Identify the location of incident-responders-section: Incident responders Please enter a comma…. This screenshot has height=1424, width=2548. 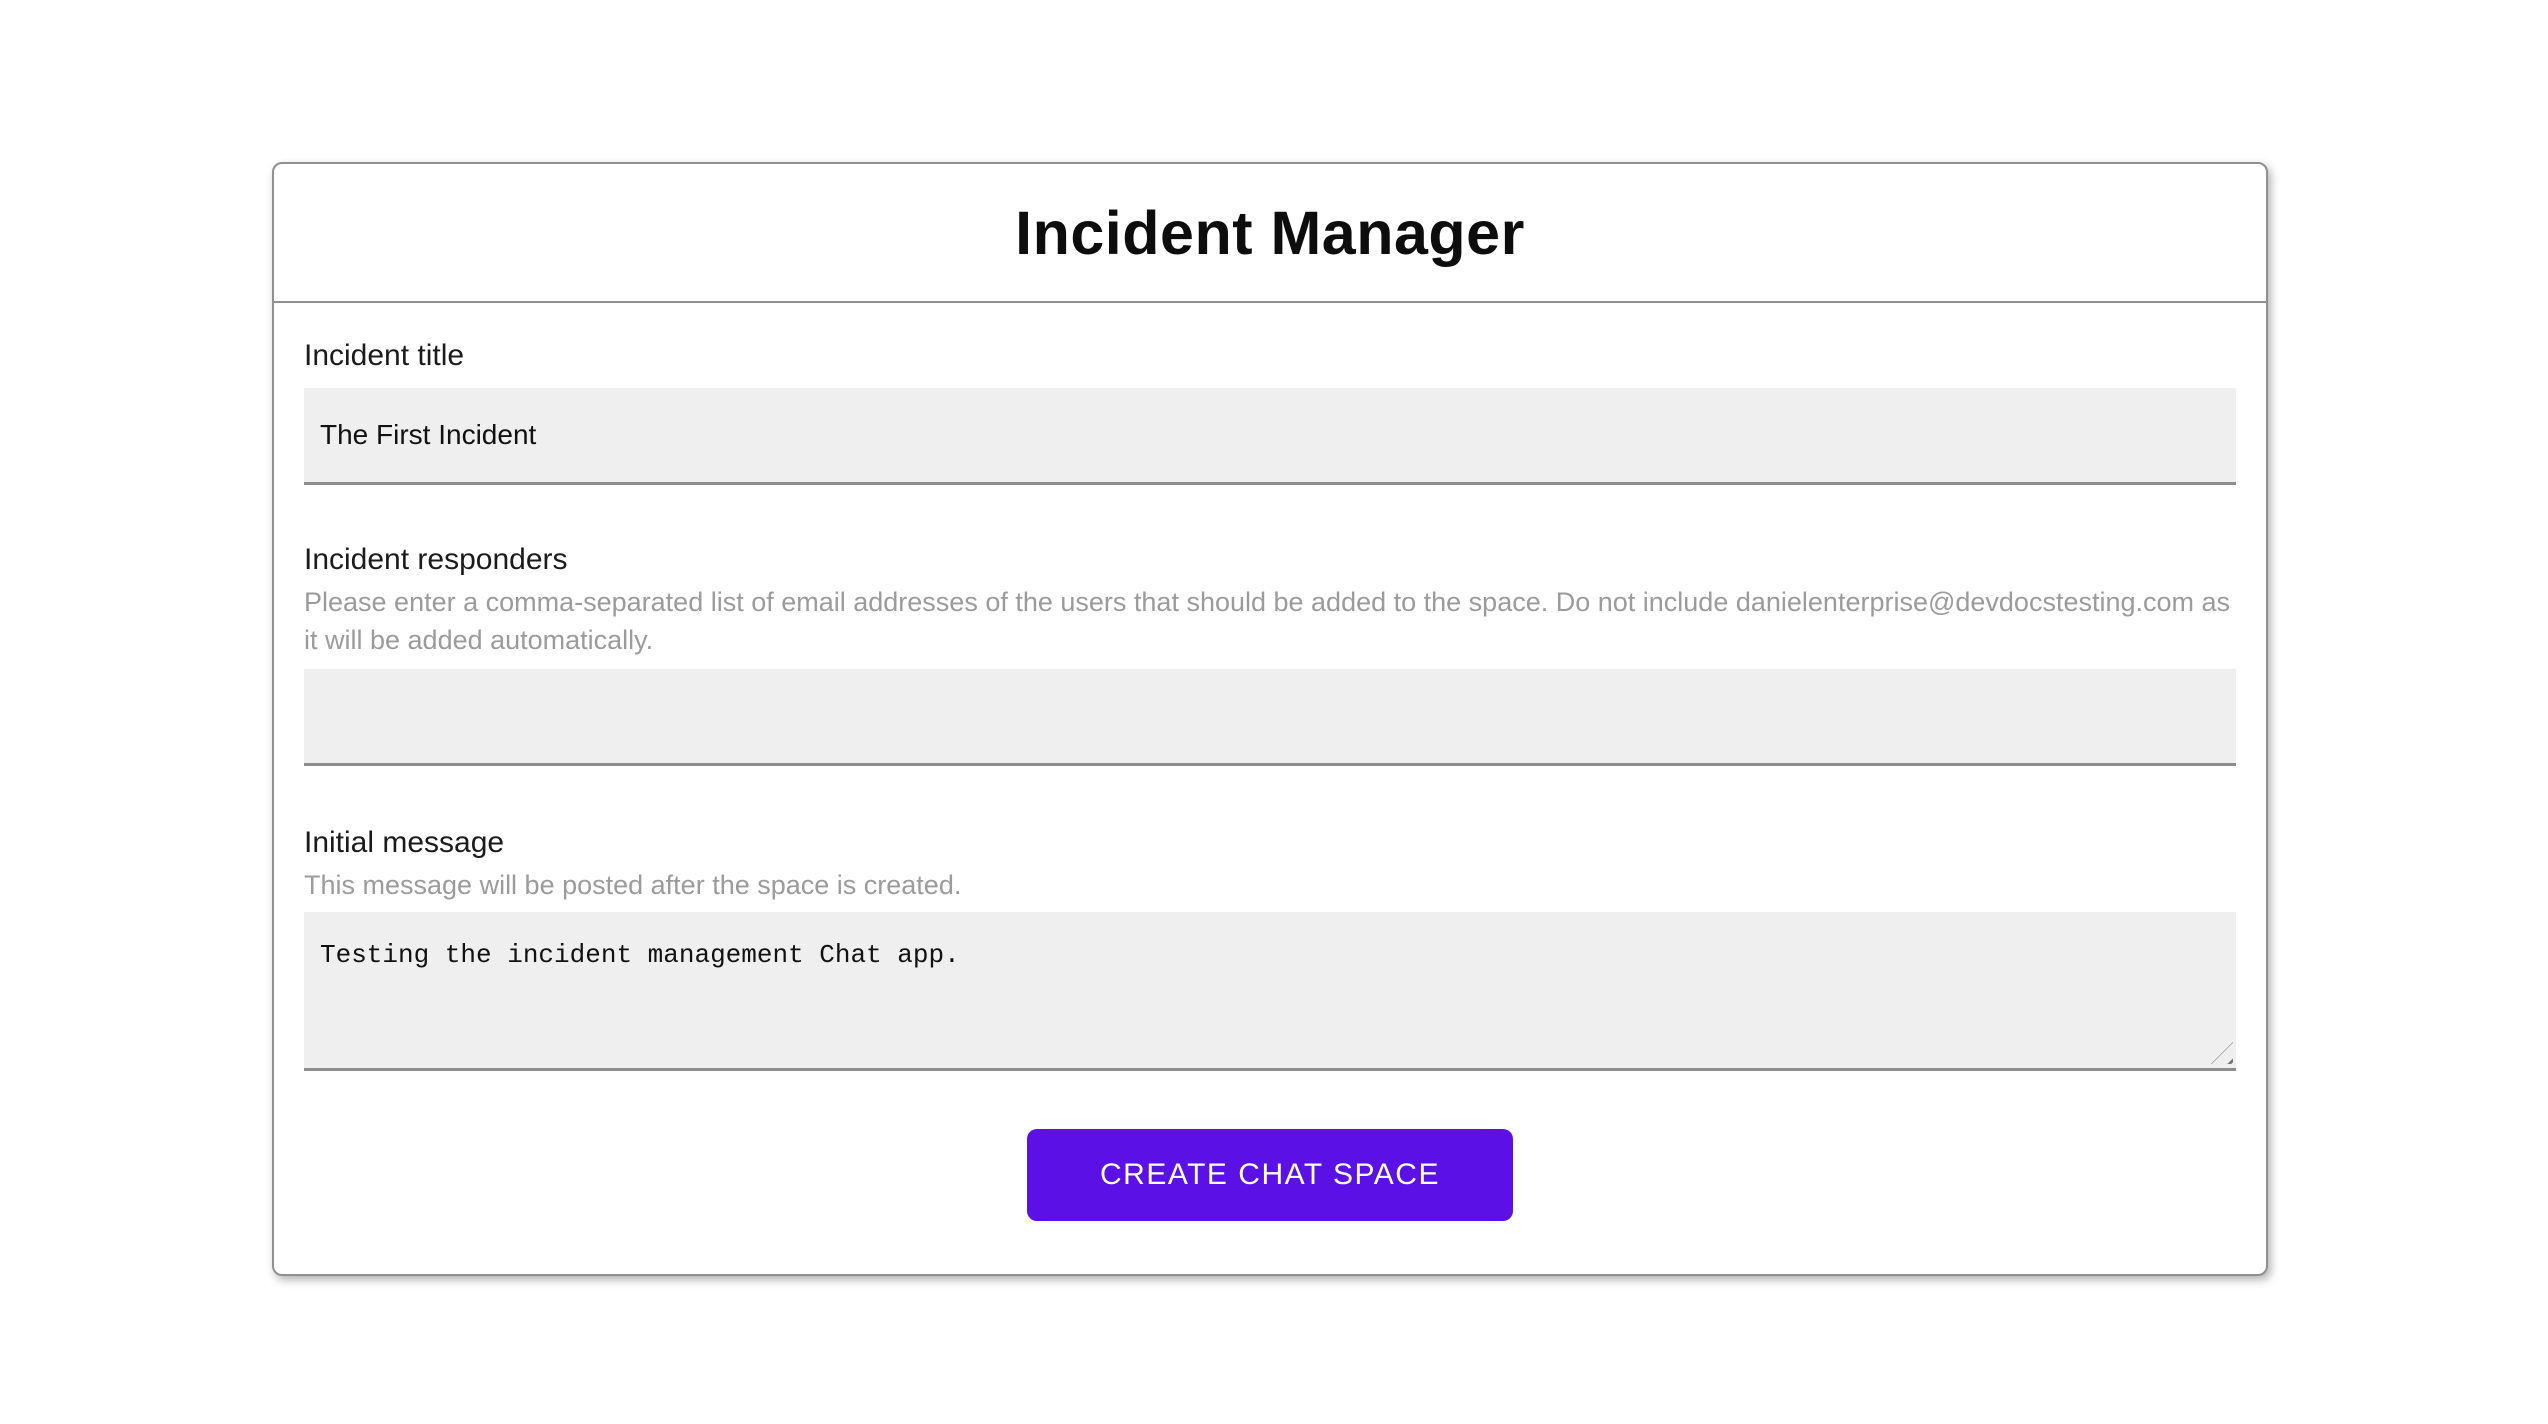
(1270, 654).